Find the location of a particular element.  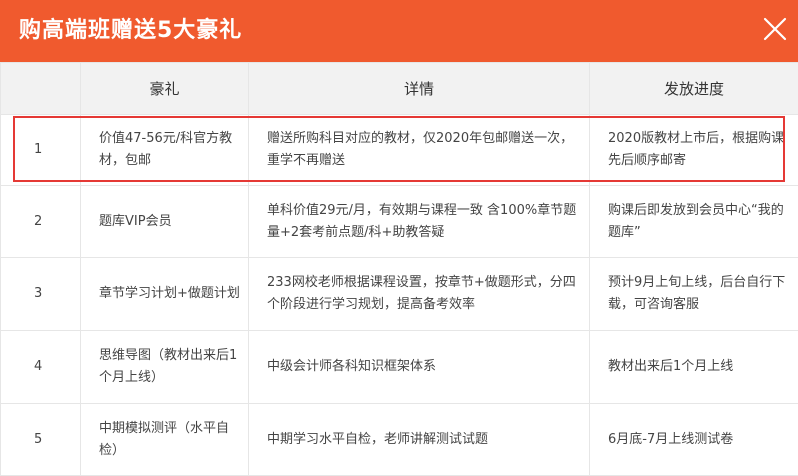

row-number: 4 is located at coordinates (40, 367).